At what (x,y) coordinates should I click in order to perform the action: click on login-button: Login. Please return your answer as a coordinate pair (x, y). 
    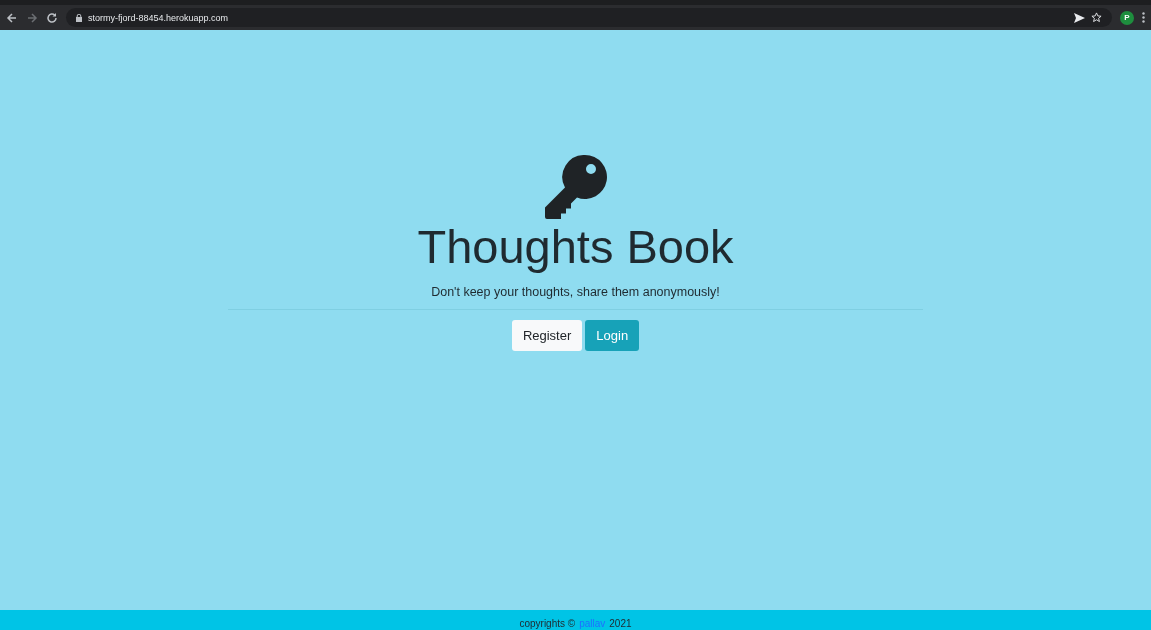
    Looking at the image, I should click on (612, 335).